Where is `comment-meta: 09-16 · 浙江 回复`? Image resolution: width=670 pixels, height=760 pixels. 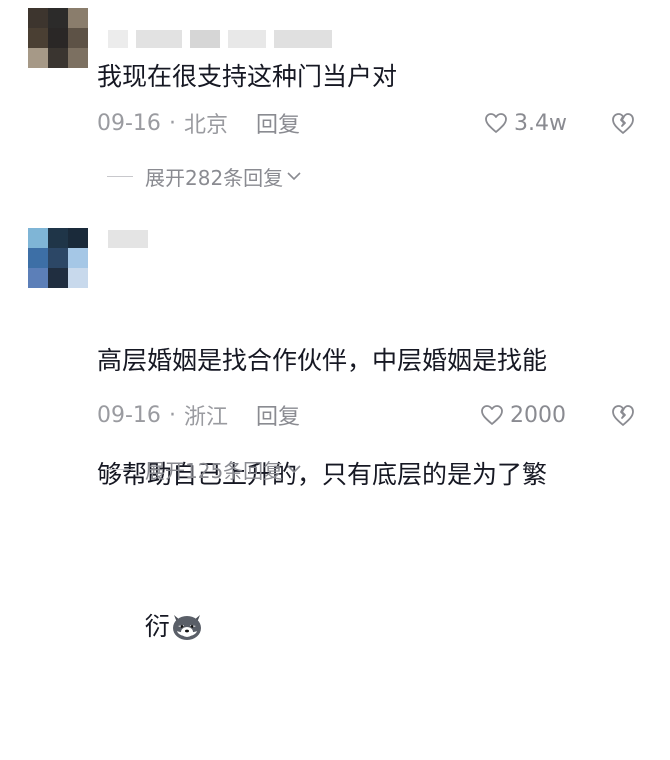 comment-meta: 09-16 · 浙江 回复 is located at coordinates (198, 415).